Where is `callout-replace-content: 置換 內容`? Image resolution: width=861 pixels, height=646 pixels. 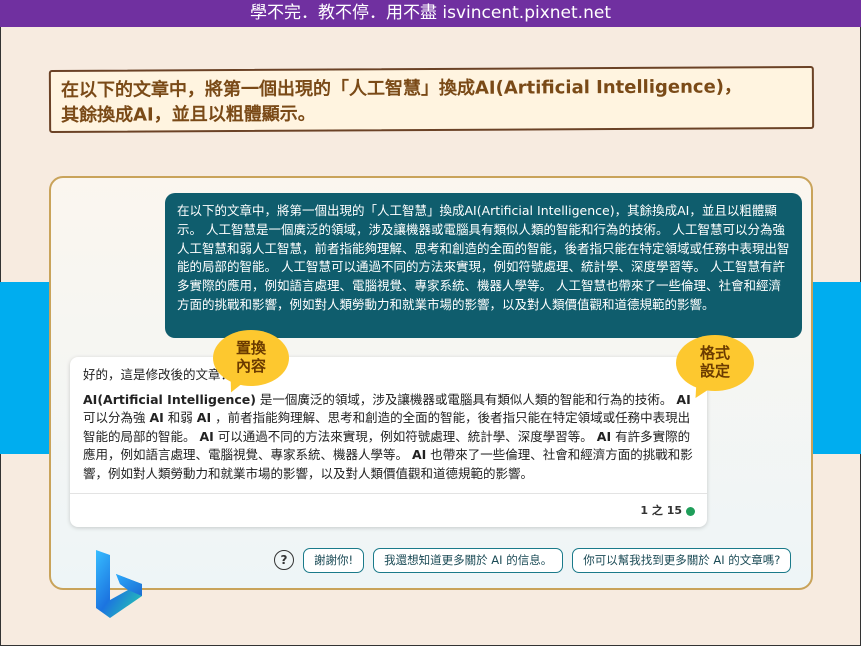
callout-replace-content: 置換 內容 is located at coordinates (251, 363).